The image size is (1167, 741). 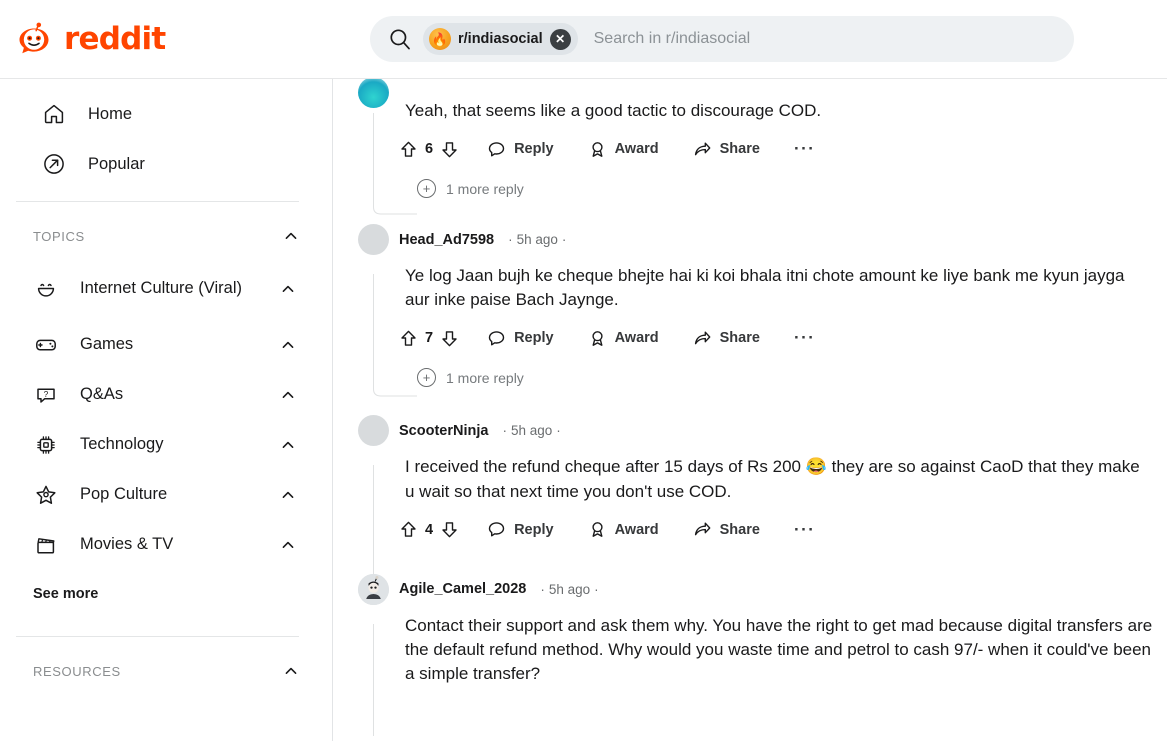 What do you see at coordinates (122, 444) in the screenshot?
I see `sidebar-item-label: Technology` at bounding box center [122, 444].